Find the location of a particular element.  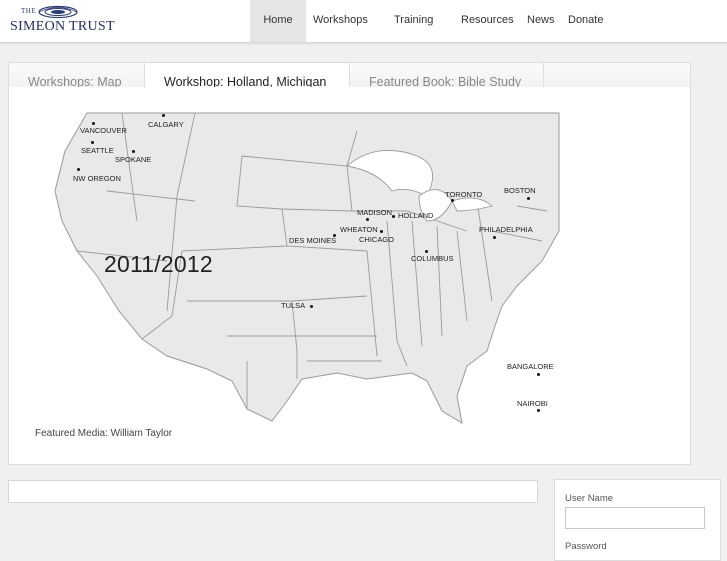

password-label: Password is located at coordinates (586, 546).